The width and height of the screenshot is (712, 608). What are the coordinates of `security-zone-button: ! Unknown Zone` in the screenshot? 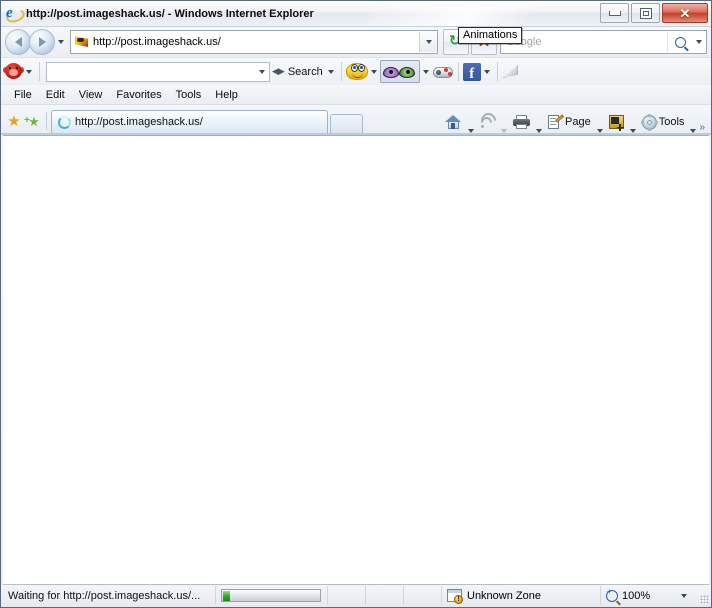 It's located at (520, 595).